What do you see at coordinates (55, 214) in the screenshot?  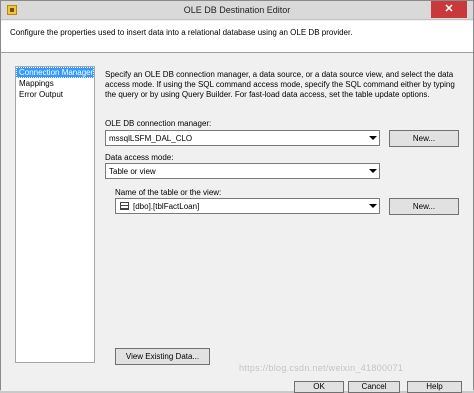 I see `page-navigation-list: Connection Manager Mappings Error Output` at bounding box center [55, 214].